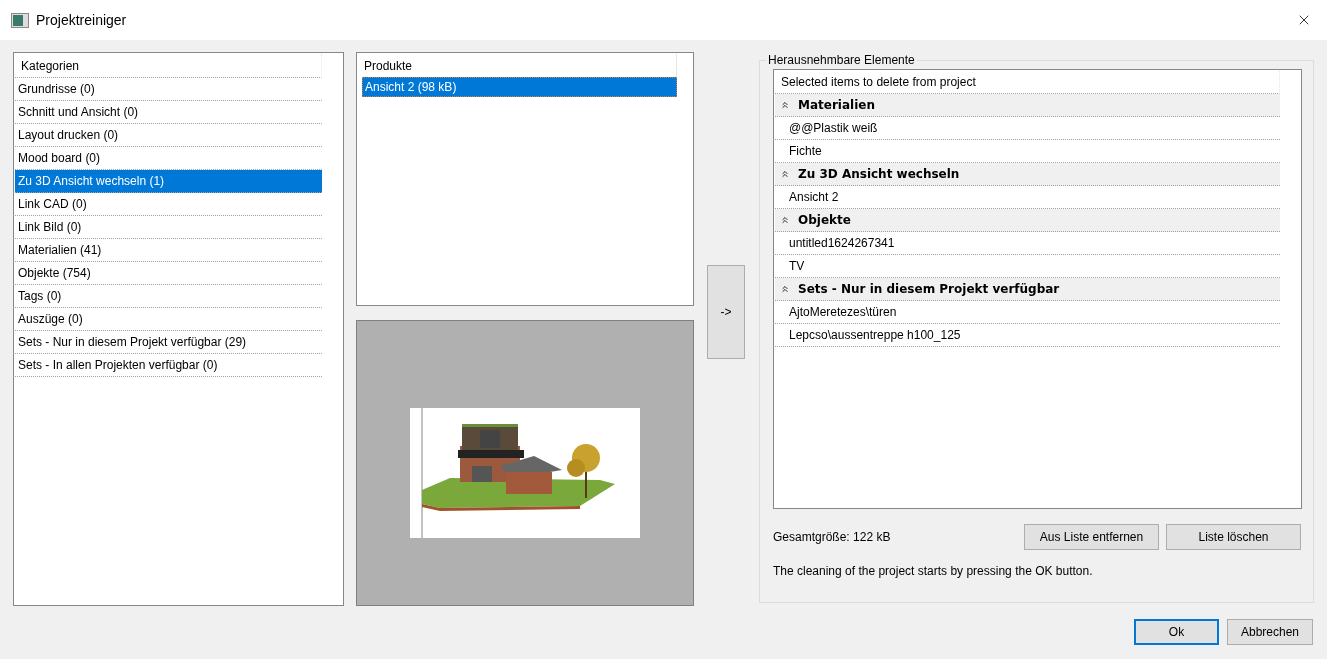  Describe the element at coordinates (168, 273) in the screenshot. I see `list-item: Objekte (754)` at that location.